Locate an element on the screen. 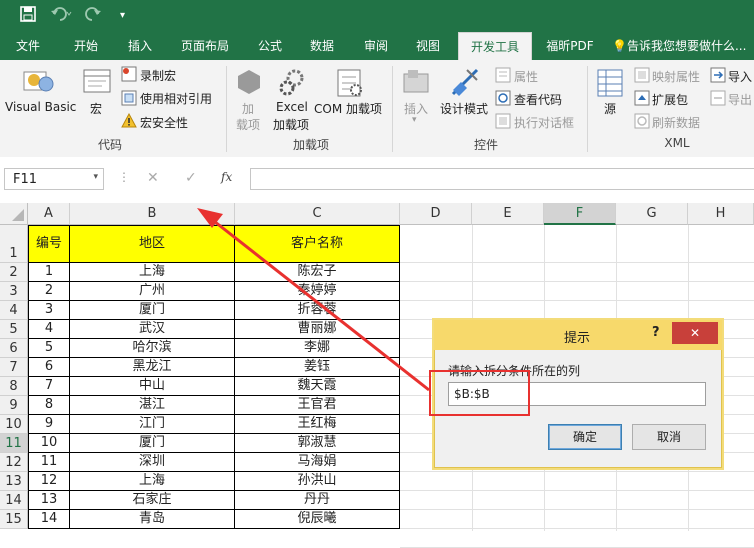 The width and height of the screenshot is (754, 548). annotation-arrow is located at coordinates (313, 300).